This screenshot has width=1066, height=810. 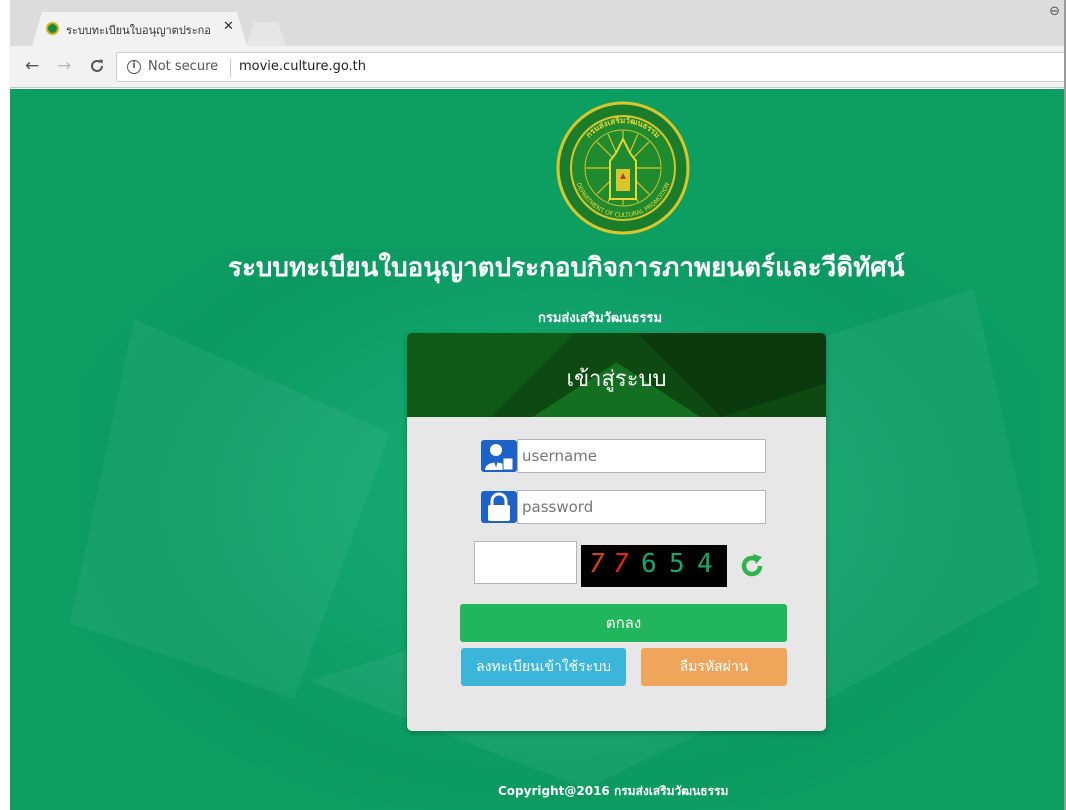 I want to click on footer-copyright: Copyright@2016 กรมส่งเสริมวัฒนธรรม, so click(x=613, y=791).